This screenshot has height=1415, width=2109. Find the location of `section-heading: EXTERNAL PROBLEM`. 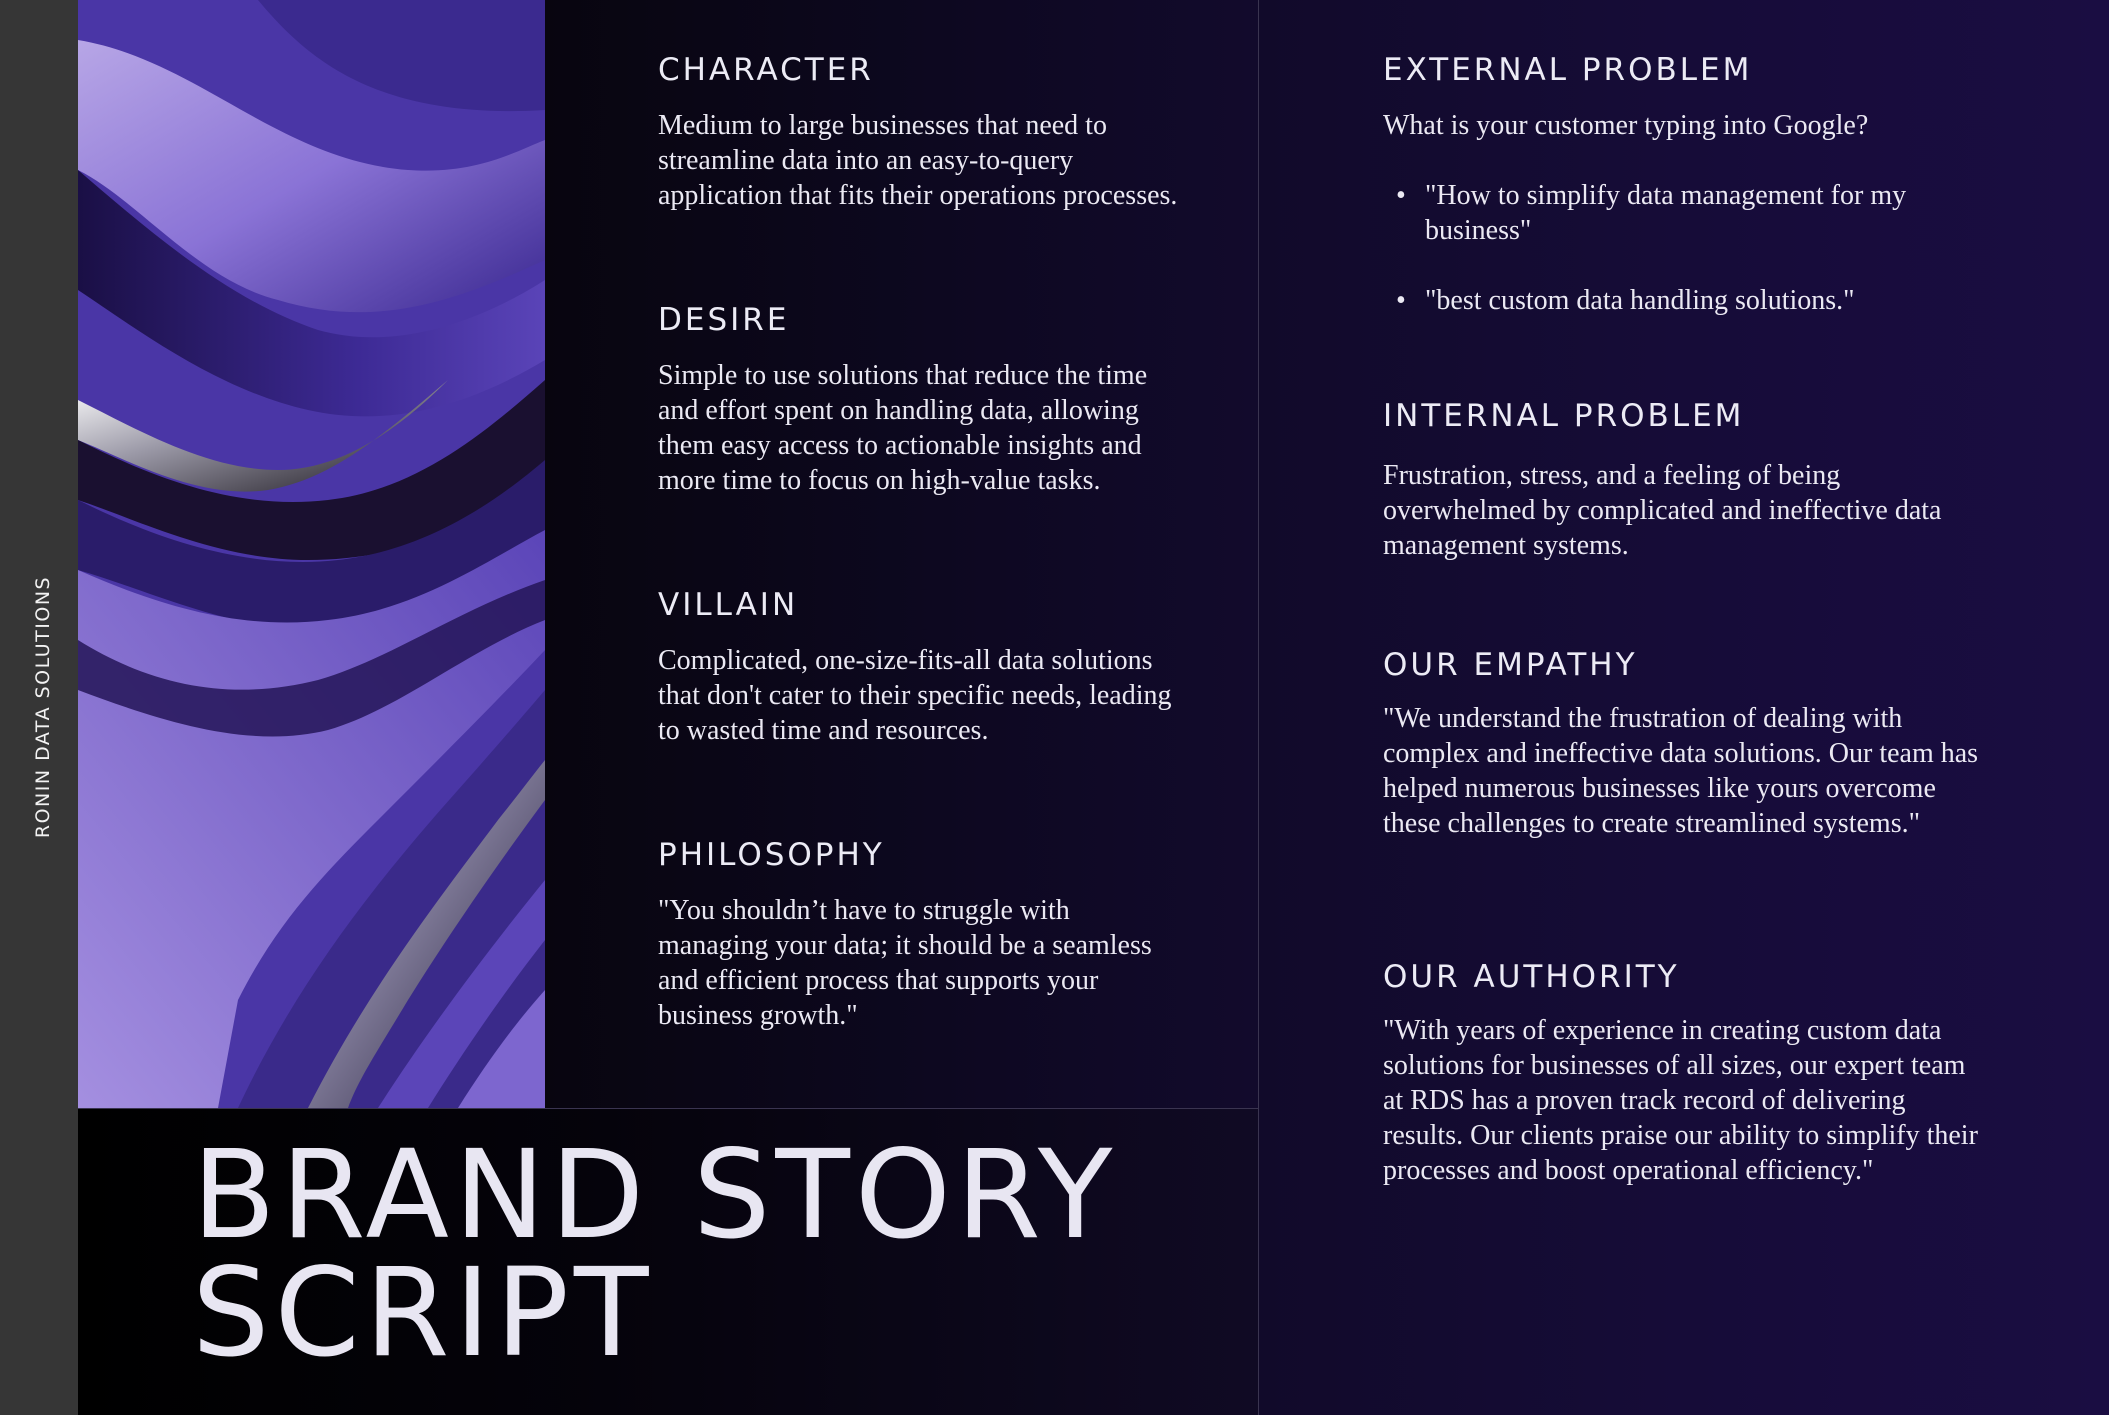

section-heading: EXTERNAL PROBLEM is located at coordinates (1568, 70).